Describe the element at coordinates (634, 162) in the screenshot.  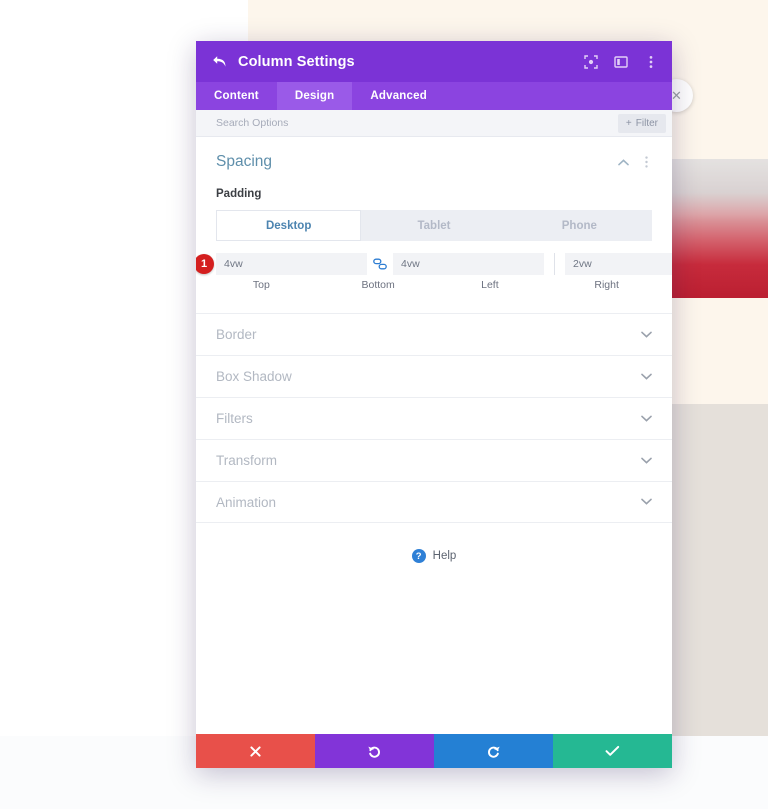
I see `spacing-controls` at that location.